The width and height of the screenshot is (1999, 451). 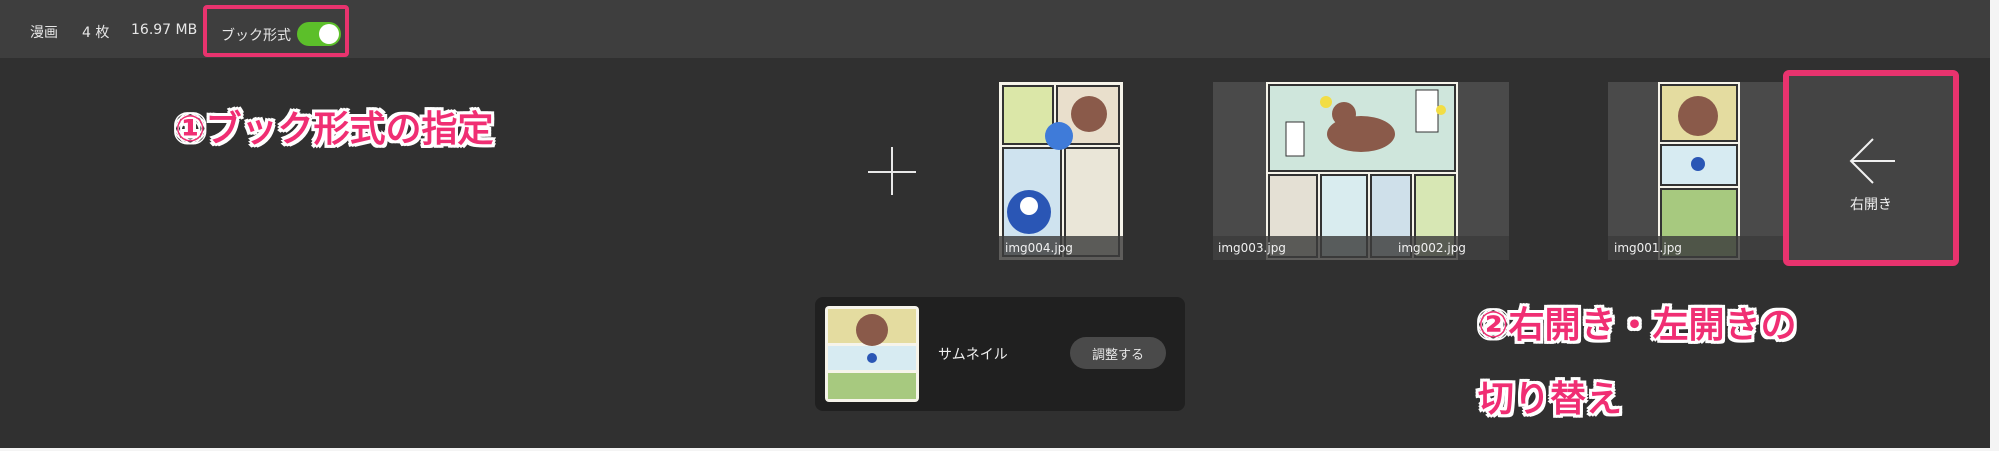 I want to click on filename: img004.jpg, so click(x=1039, y=248).